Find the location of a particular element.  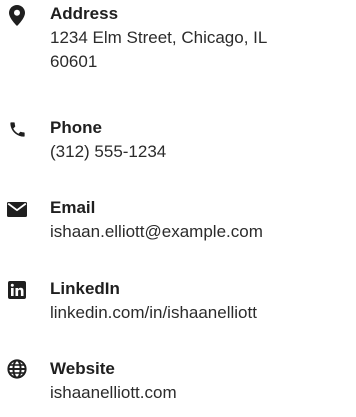

email-text: Email ishaan.elliott@example.com is located at coordinates (203, 220).